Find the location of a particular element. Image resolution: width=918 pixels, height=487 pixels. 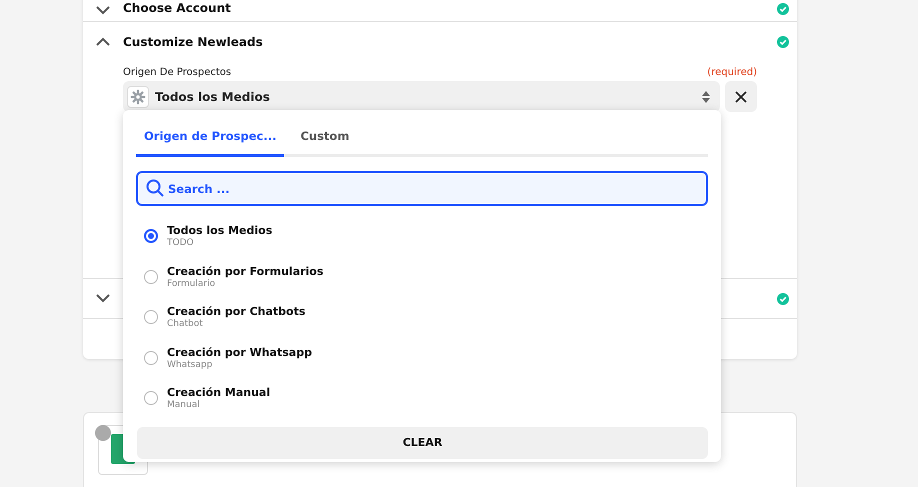

option-label: Creación por Whatsapp is located at coordinates (239, 352).